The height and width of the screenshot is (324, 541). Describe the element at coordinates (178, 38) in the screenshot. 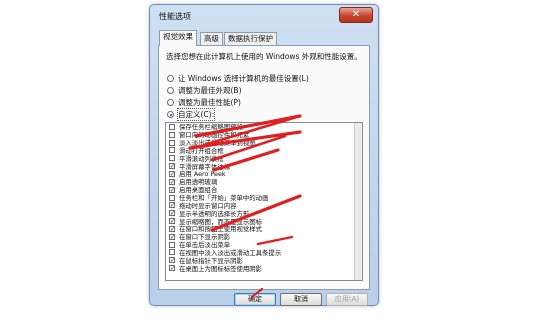

I see `tab-visual-effects: 视觉效果` at that location.